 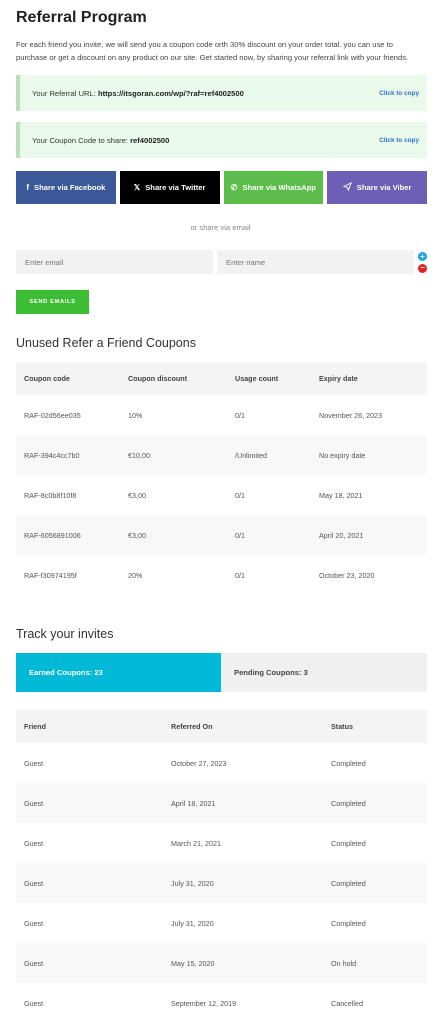 I want to click on whatsapp-icon: ✆, so click(x=234, y=187).